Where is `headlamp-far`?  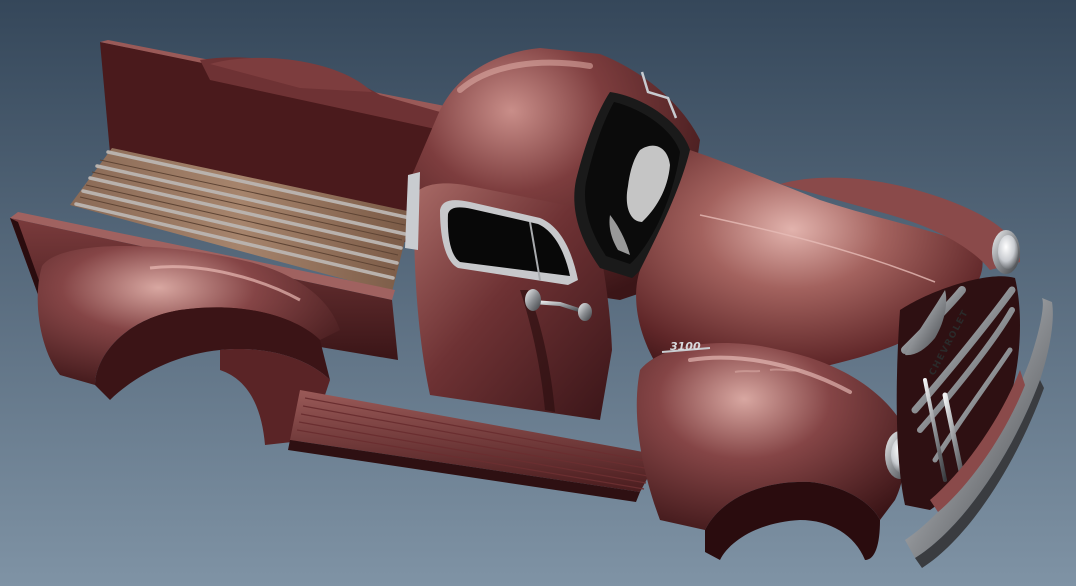 headlamp-far is located at coordinates (1006, 252).